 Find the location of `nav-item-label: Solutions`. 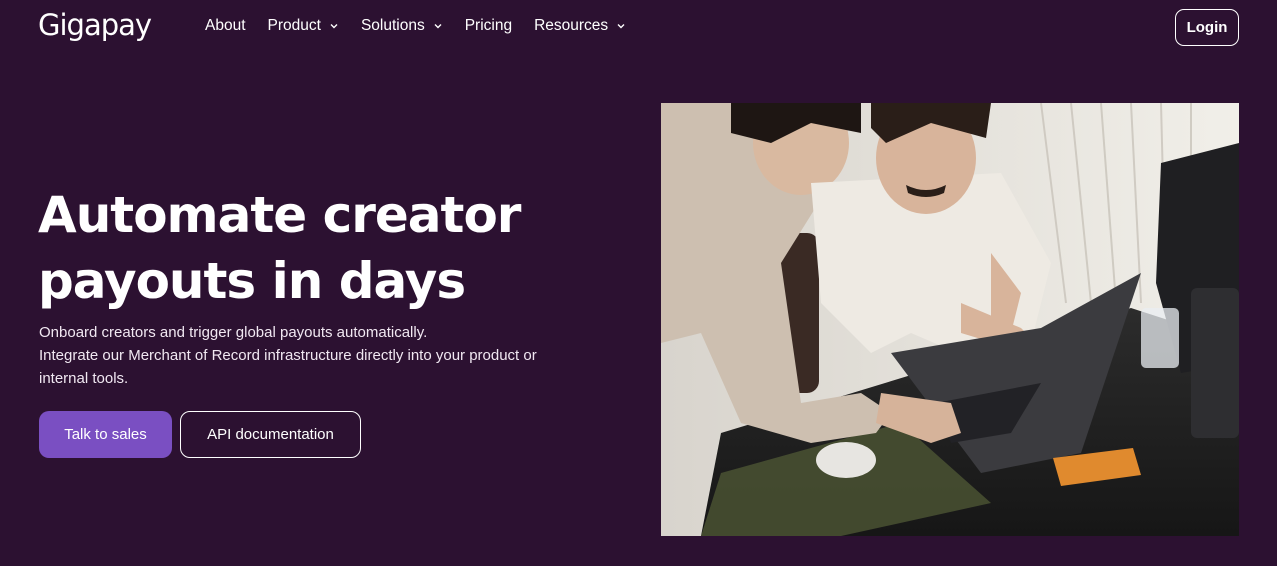

nav-item-label: Solutions is located at coordinates (392, 25).